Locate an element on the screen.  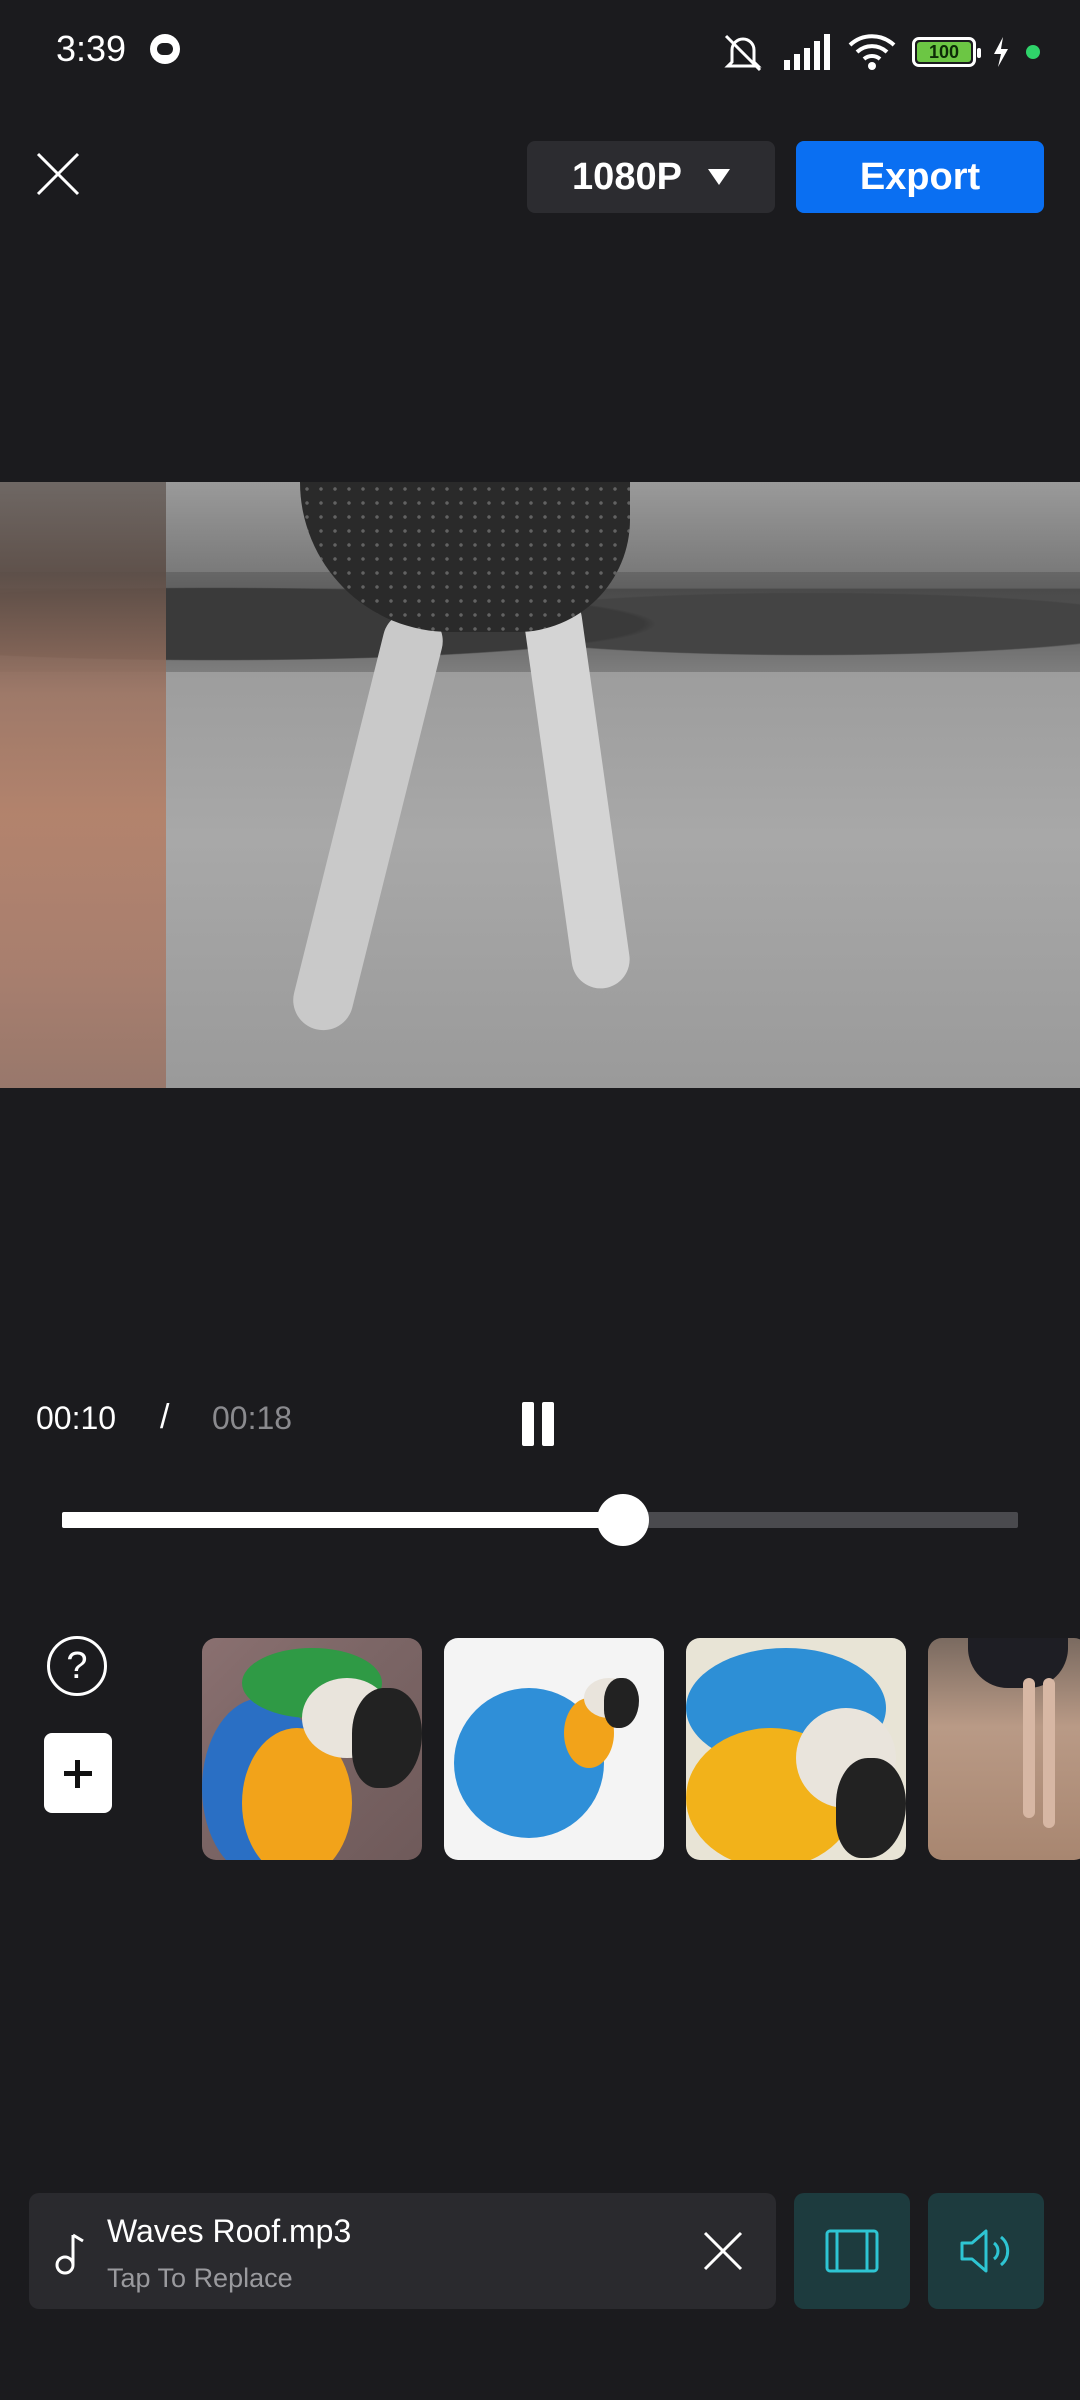
status-icons: 100 is located at coordinates (880, 52).